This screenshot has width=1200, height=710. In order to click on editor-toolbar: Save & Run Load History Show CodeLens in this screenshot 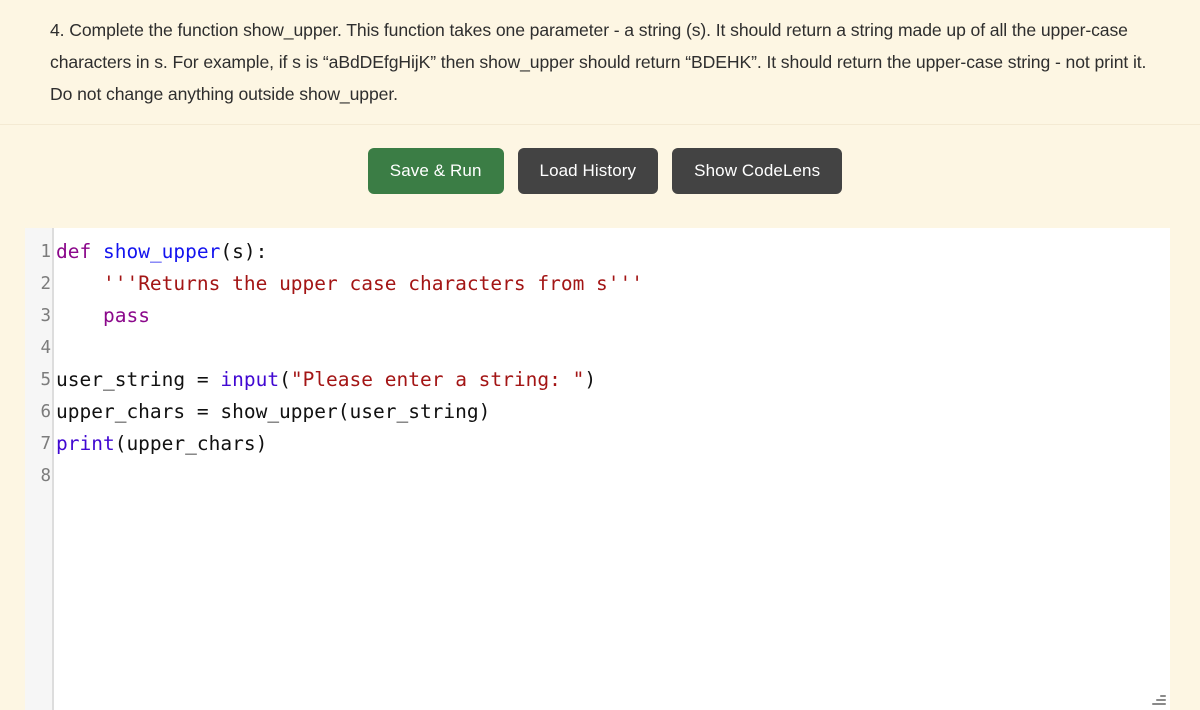, I will do `click(600, 171)`.